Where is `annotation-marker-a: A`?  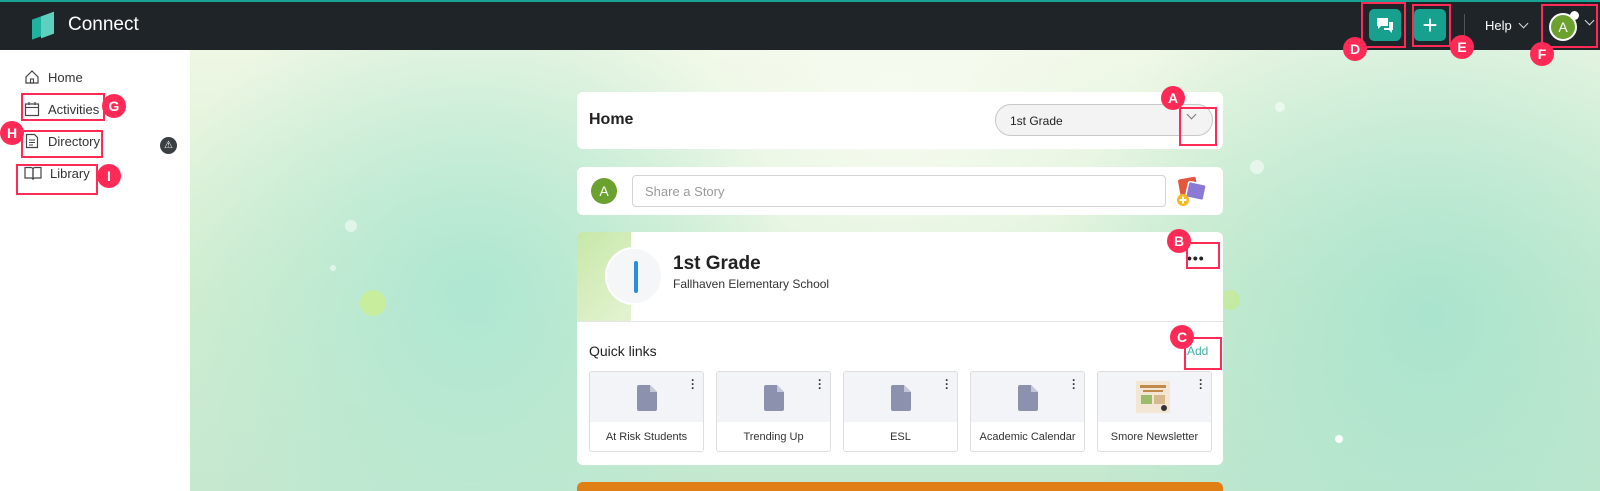
annotation-marker-a: A is located at coordinates (1173, 98).